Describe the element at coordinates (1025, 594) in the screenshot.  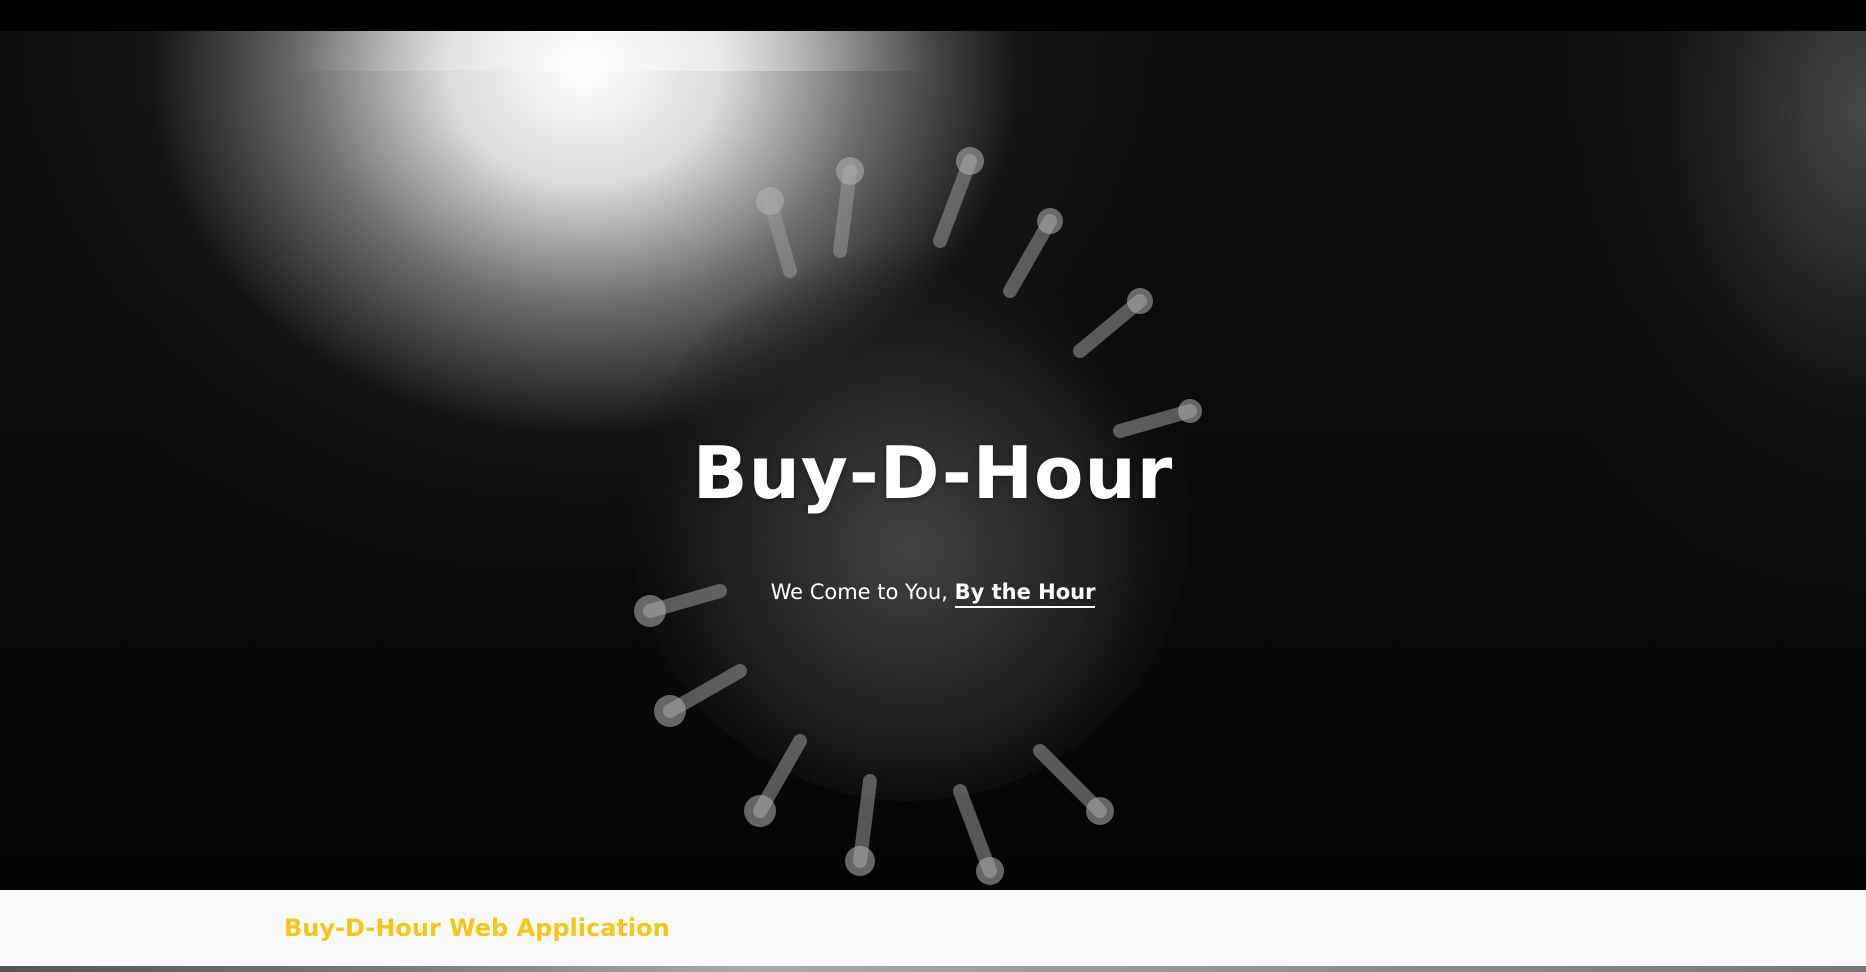
I see `by-the-hour-link: By the Hour` at that location.